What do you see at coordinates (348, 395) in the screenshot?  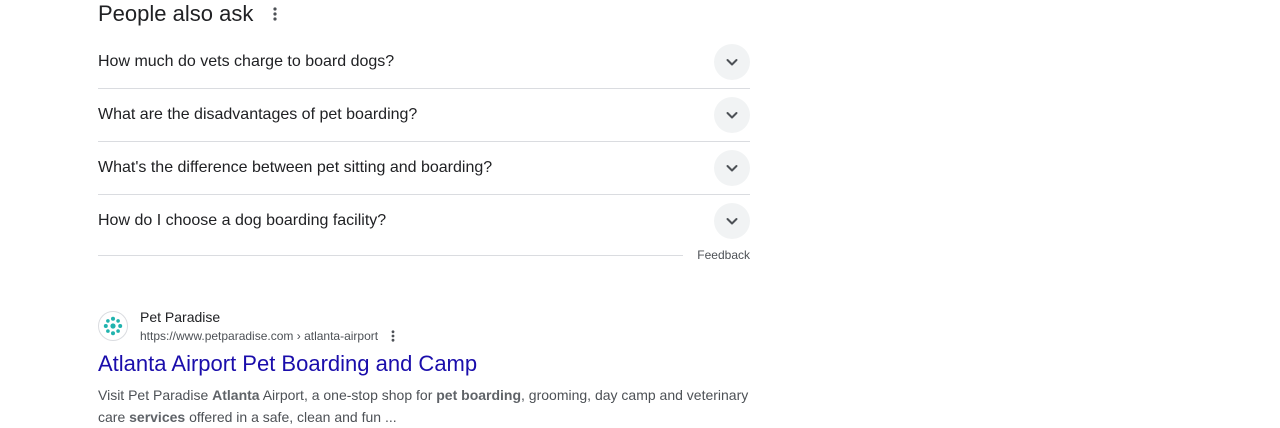 I see `snippet-text: Airport, a one-stop shop for` at bounding box center [348, 395].